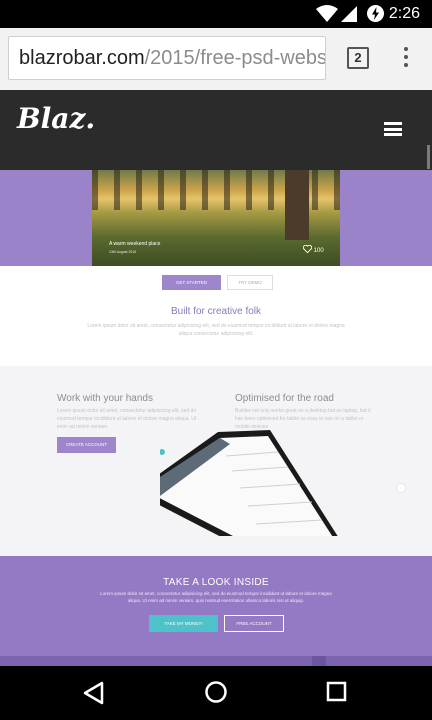 Image resolution: width=432 pixels, height=720 pixels. Describe the element at coordinates (358, 58) in the screenshot. I see `tab-switcher-icon: 2` at that location.